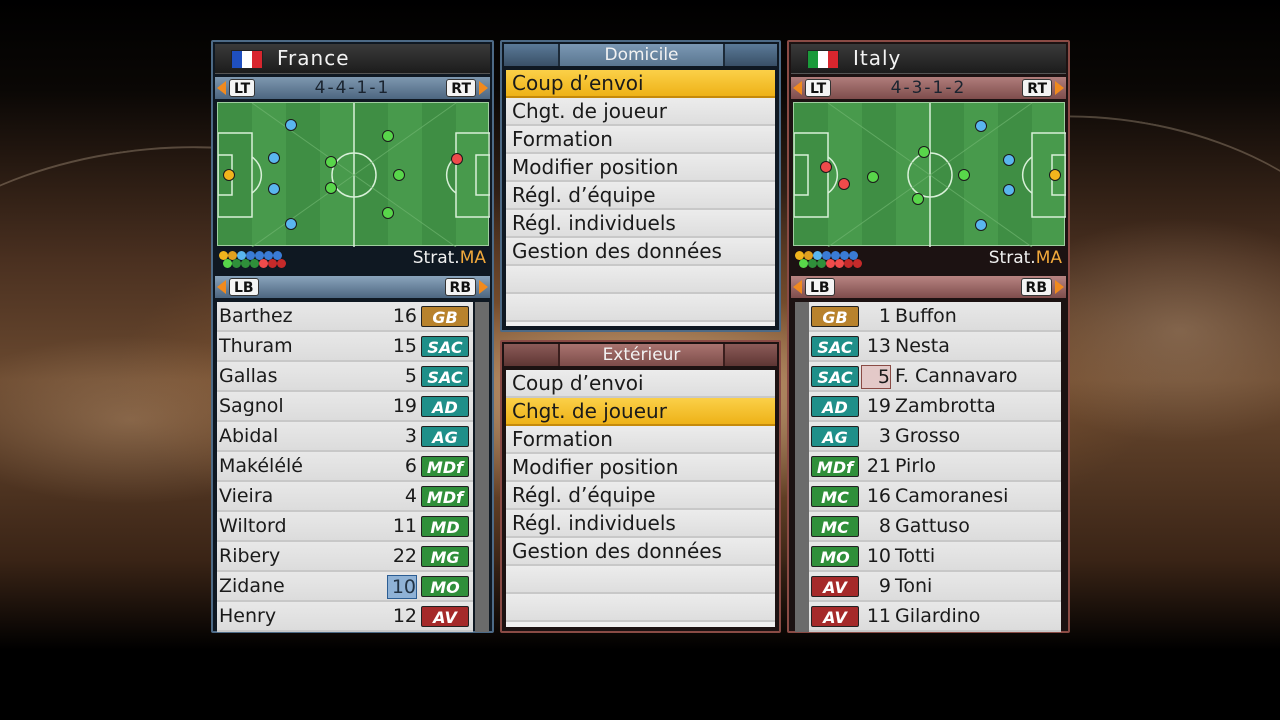  I want to click on player-row: SAC 13 Nesta, so click(935, 347).